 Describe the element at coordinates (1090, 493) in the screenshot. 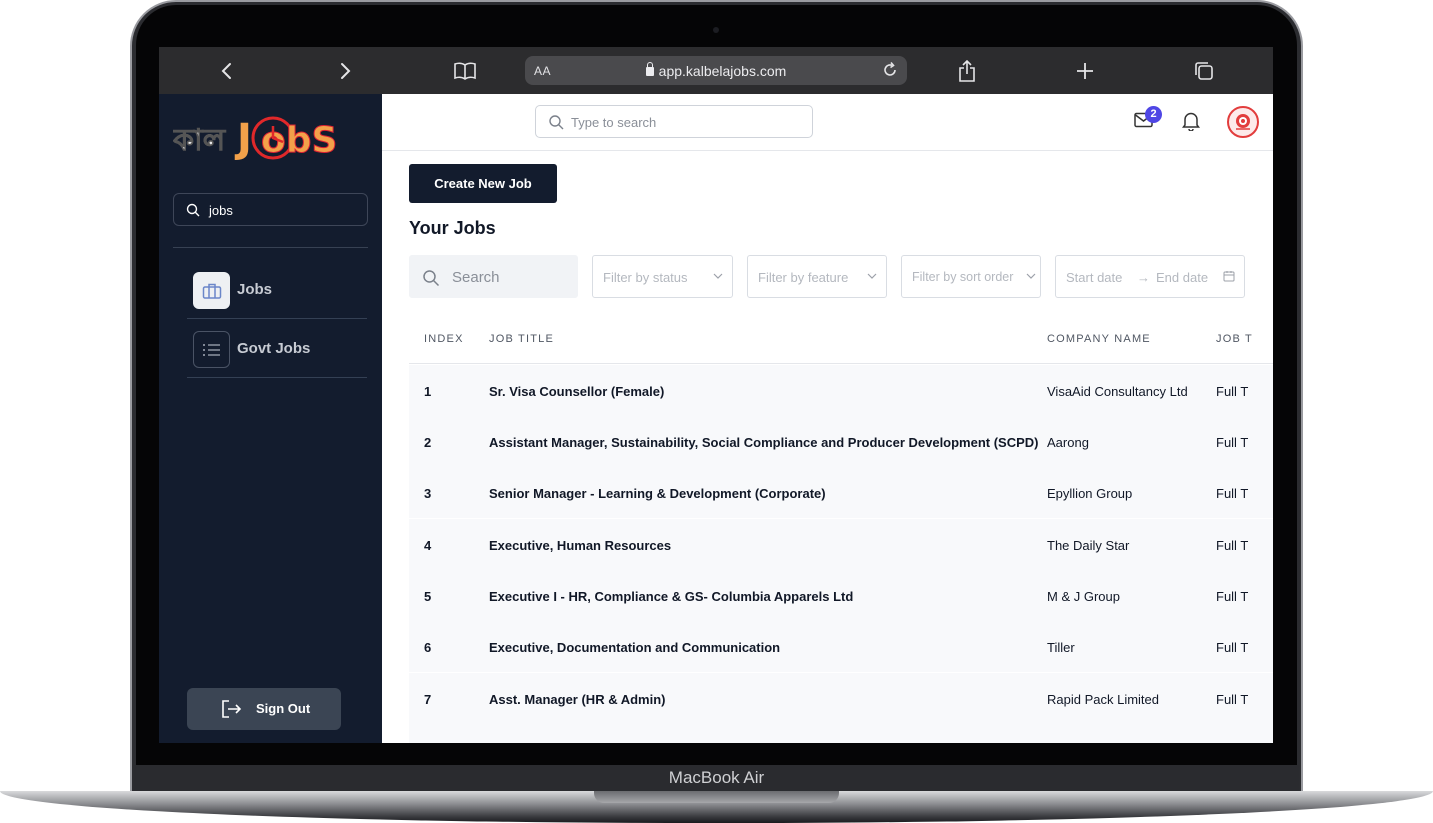

I see `row-company: Epyllion Group` at that location.